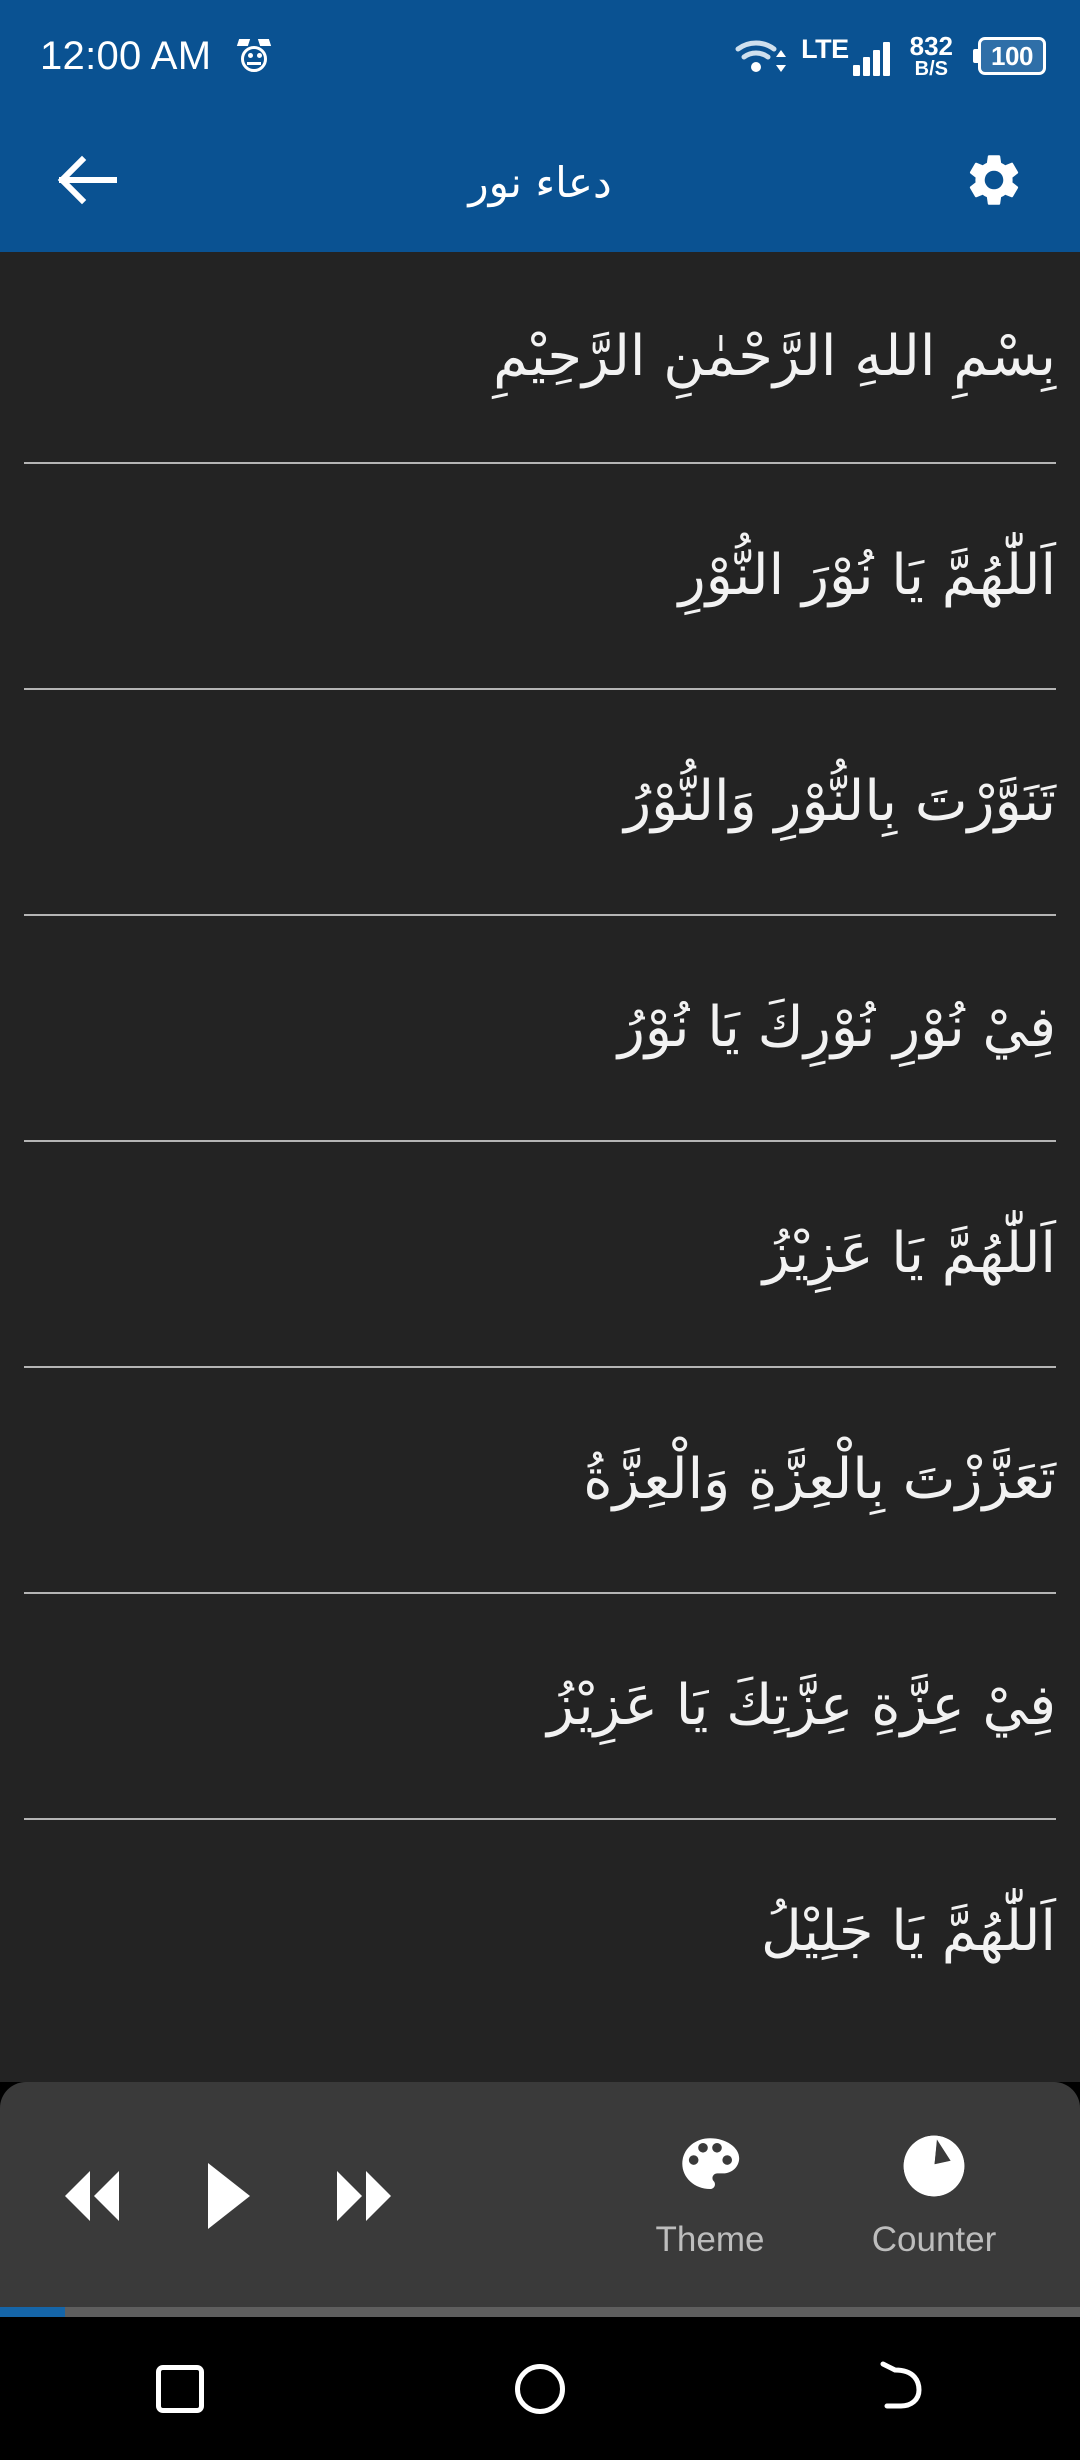 The width and height of the screenshot is (1080, 2460). I want to click on home-button, so click(540, 2389).